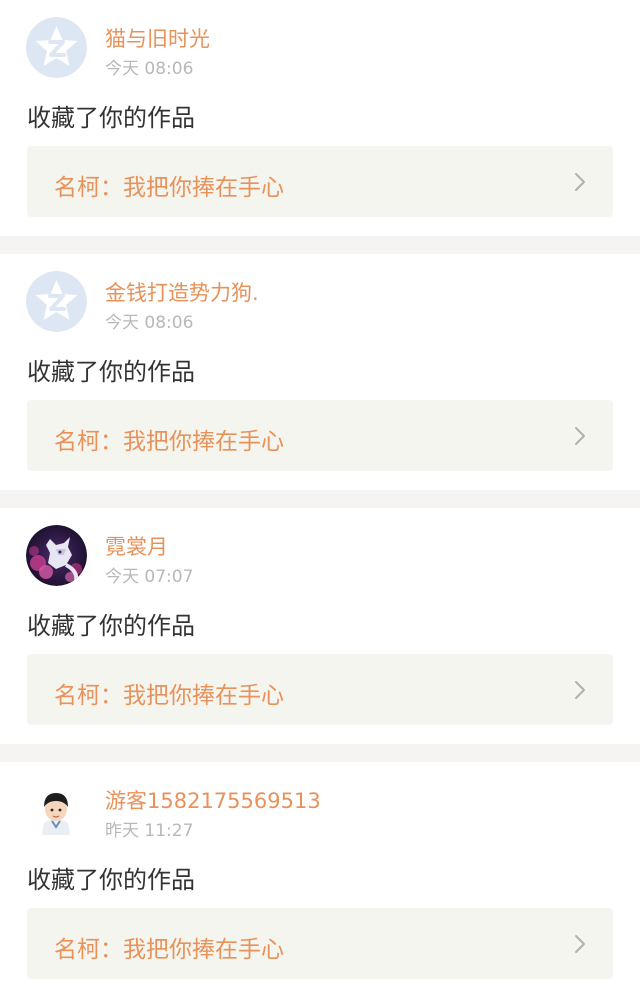 The height and width of the screenshot is (998, 640). I want to click on timestamp: 今天 07:07, so click(149, 577).